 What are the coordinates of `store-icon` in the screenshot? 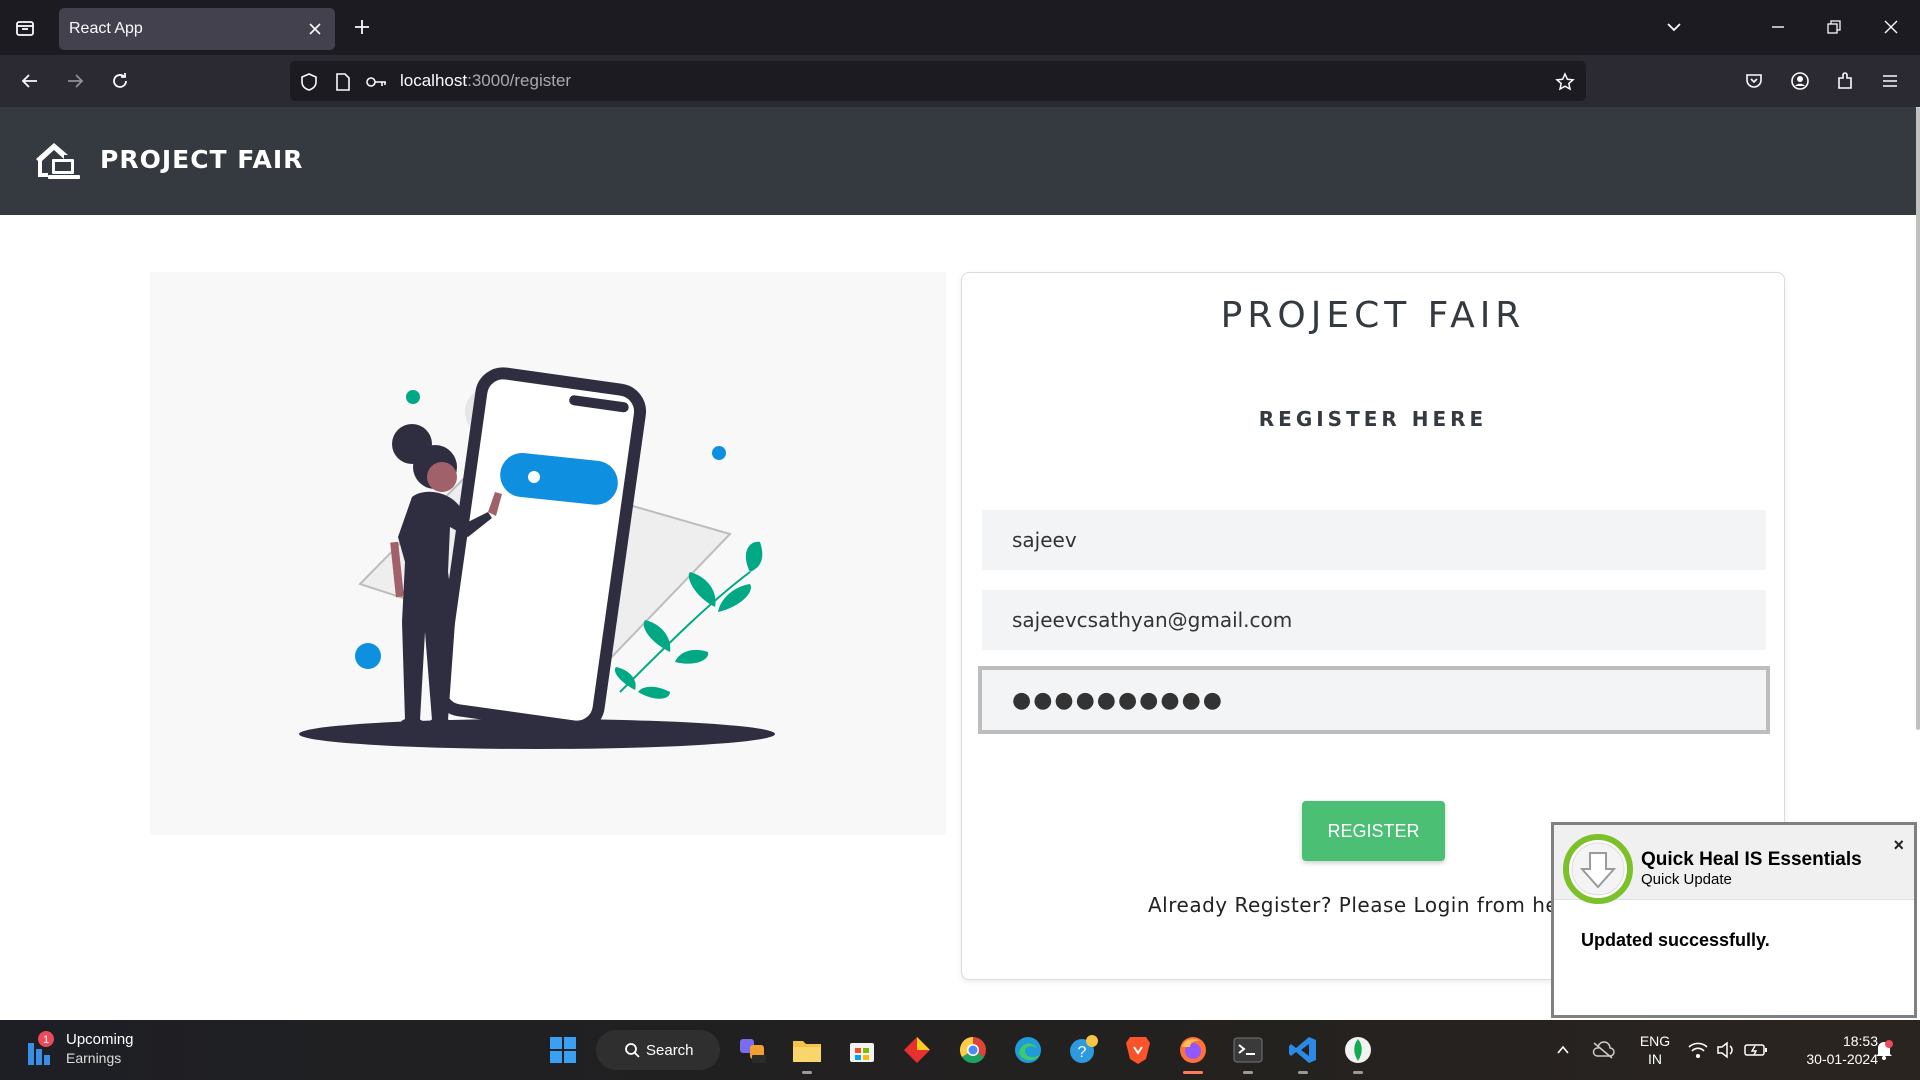 It's located at (862, 1050).